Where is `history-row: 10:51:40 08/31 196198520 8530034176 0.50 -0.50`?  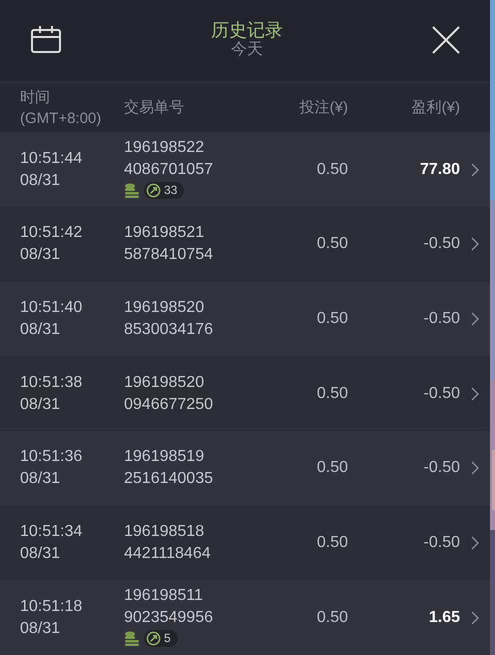 history-row: 10:51:40 08/31 196198520 8530034176 0.50 -0.50 is located at coordinates (245, 319).